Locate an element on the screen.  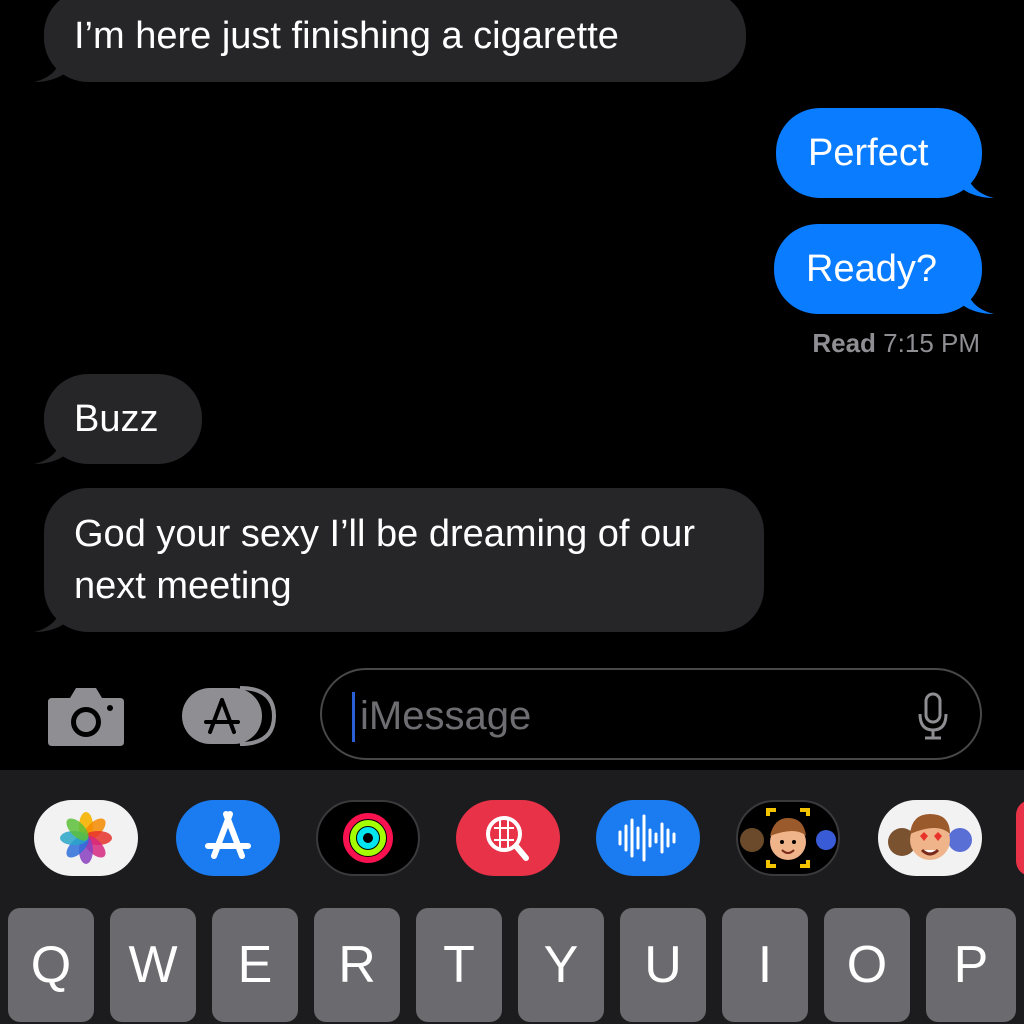
message-text: I’m here just finishing a cigarette is located at coordinates (346, 36).